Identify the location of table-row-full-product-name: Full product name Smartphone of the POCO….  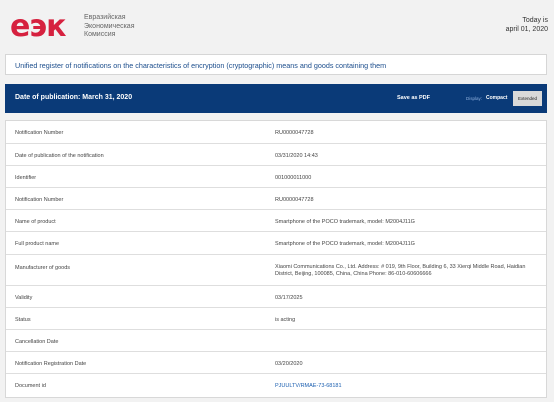
(276, 243).